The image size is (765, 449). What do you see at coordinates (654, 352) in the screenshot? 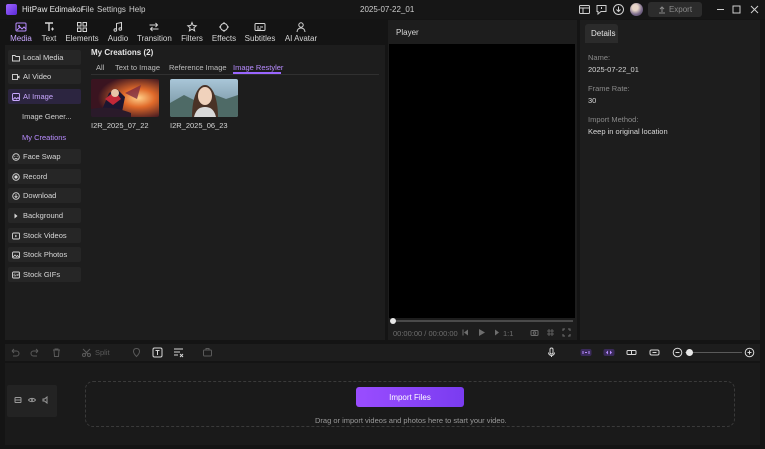
I see `track-height-icon` at bounding box center [654, 352].